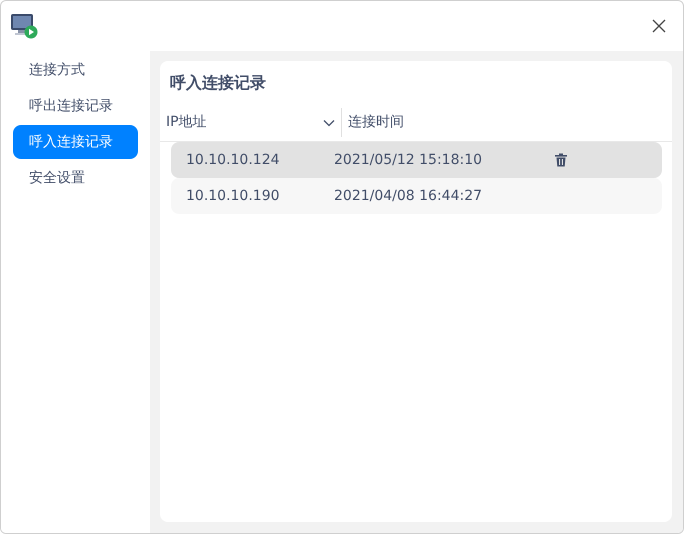  I want to click on ip-address: 10.10.10.124, so click(233, 160).